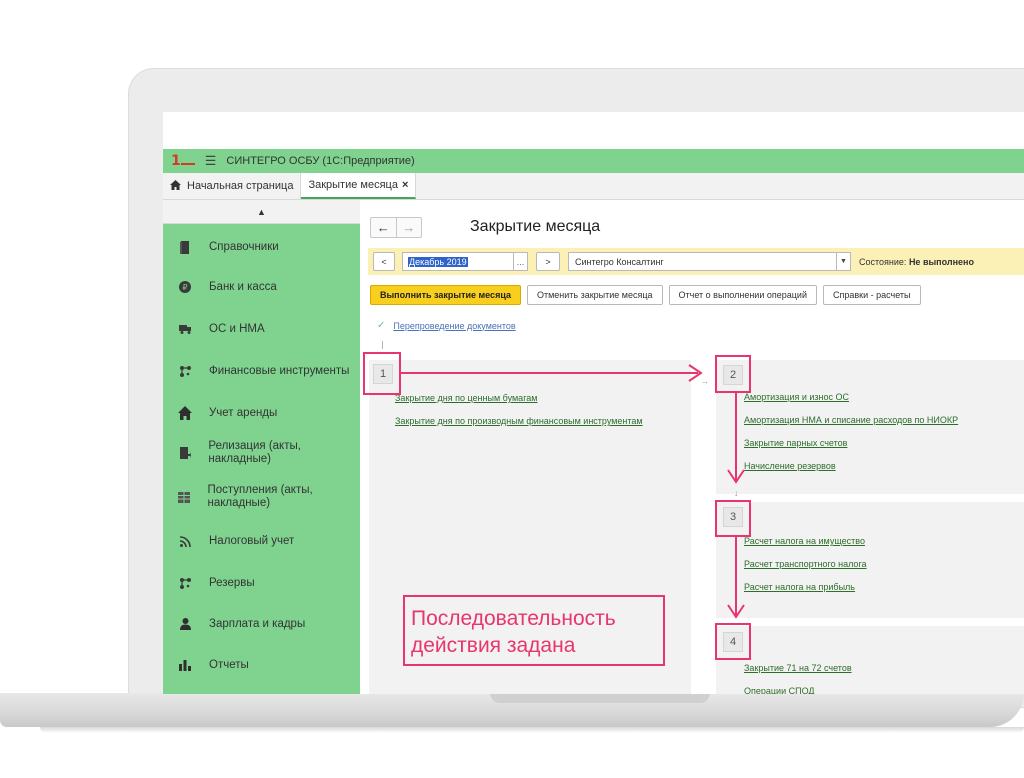 The image size is (1024, 778). Describe the element at coordinates (493, 645) in the screenshot. I see `callout-line-2: действия задана` at that location.